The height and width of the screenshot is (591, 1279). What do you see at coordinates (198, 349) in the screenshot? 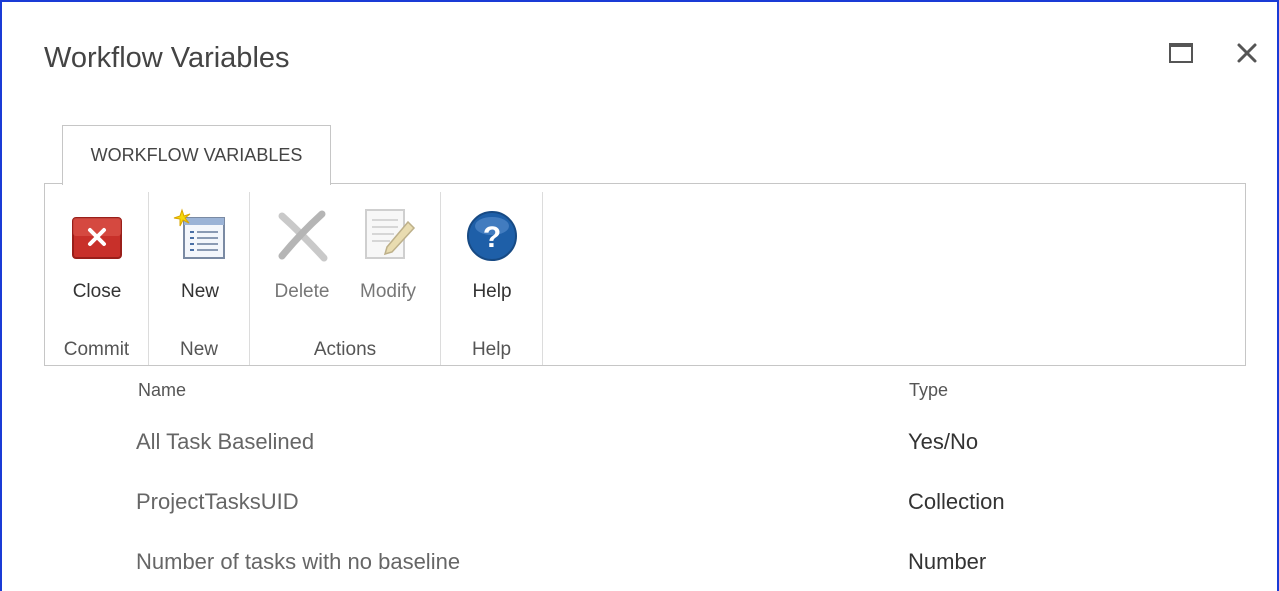
I see `group-label-new: New` at bounding box center [198, 349].